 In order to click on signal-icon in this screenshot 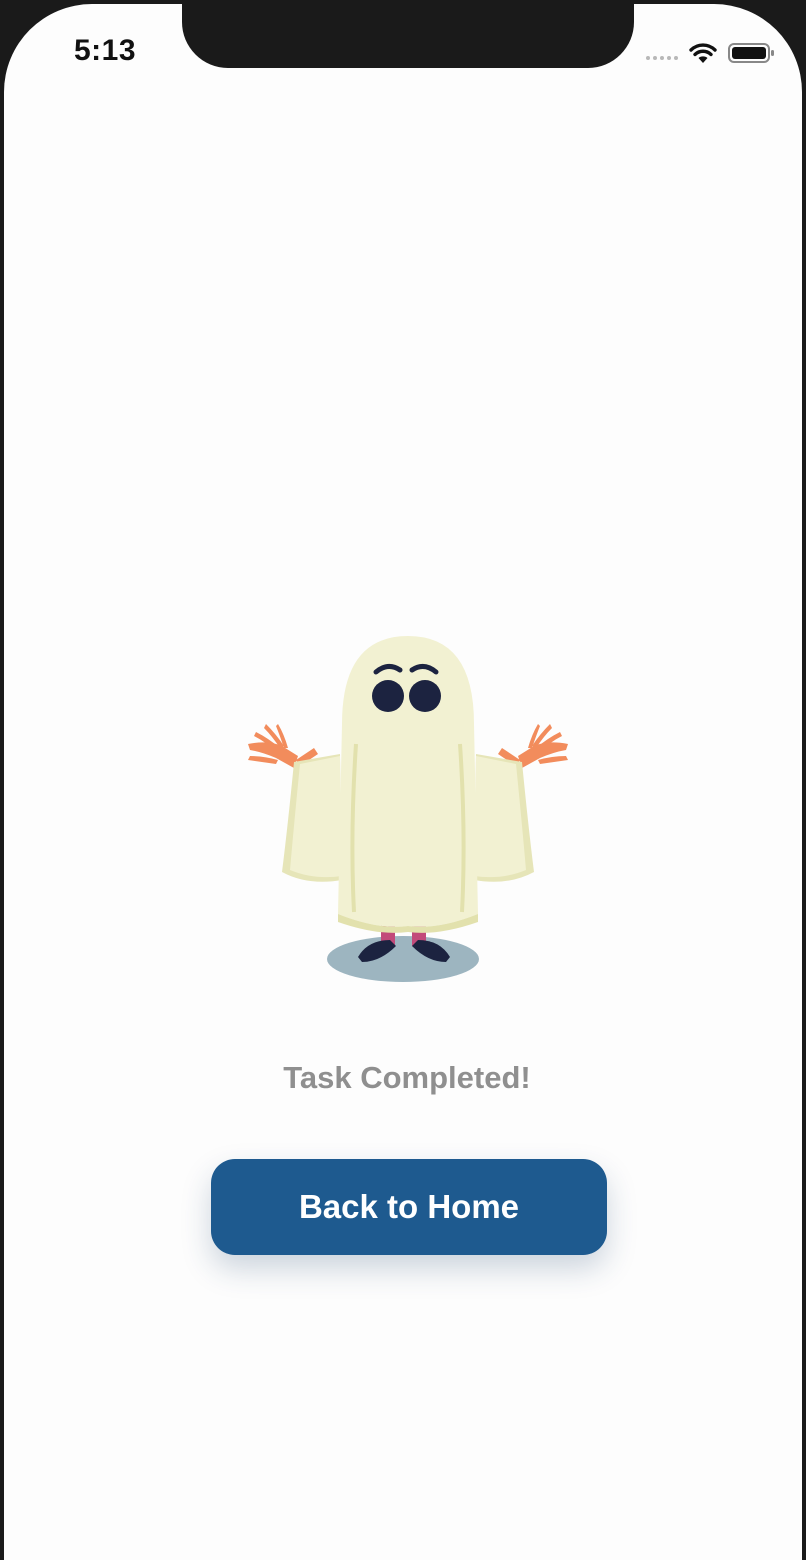, I will do `click(662, 58)`.